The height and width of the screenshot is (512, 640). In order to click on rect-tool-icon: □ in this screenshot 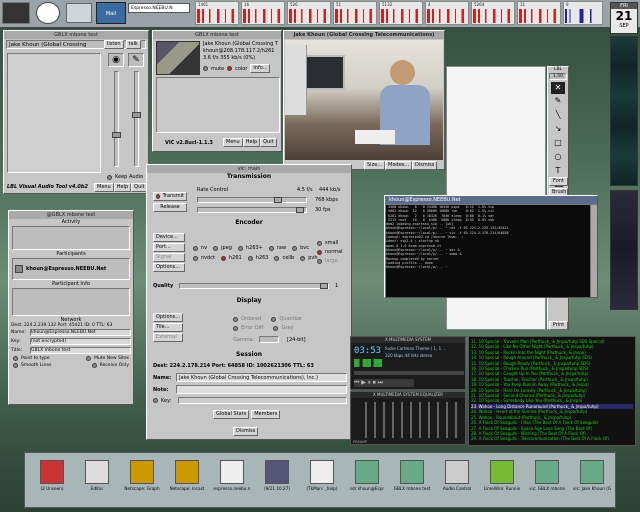, I will do `click(558, 144)`.